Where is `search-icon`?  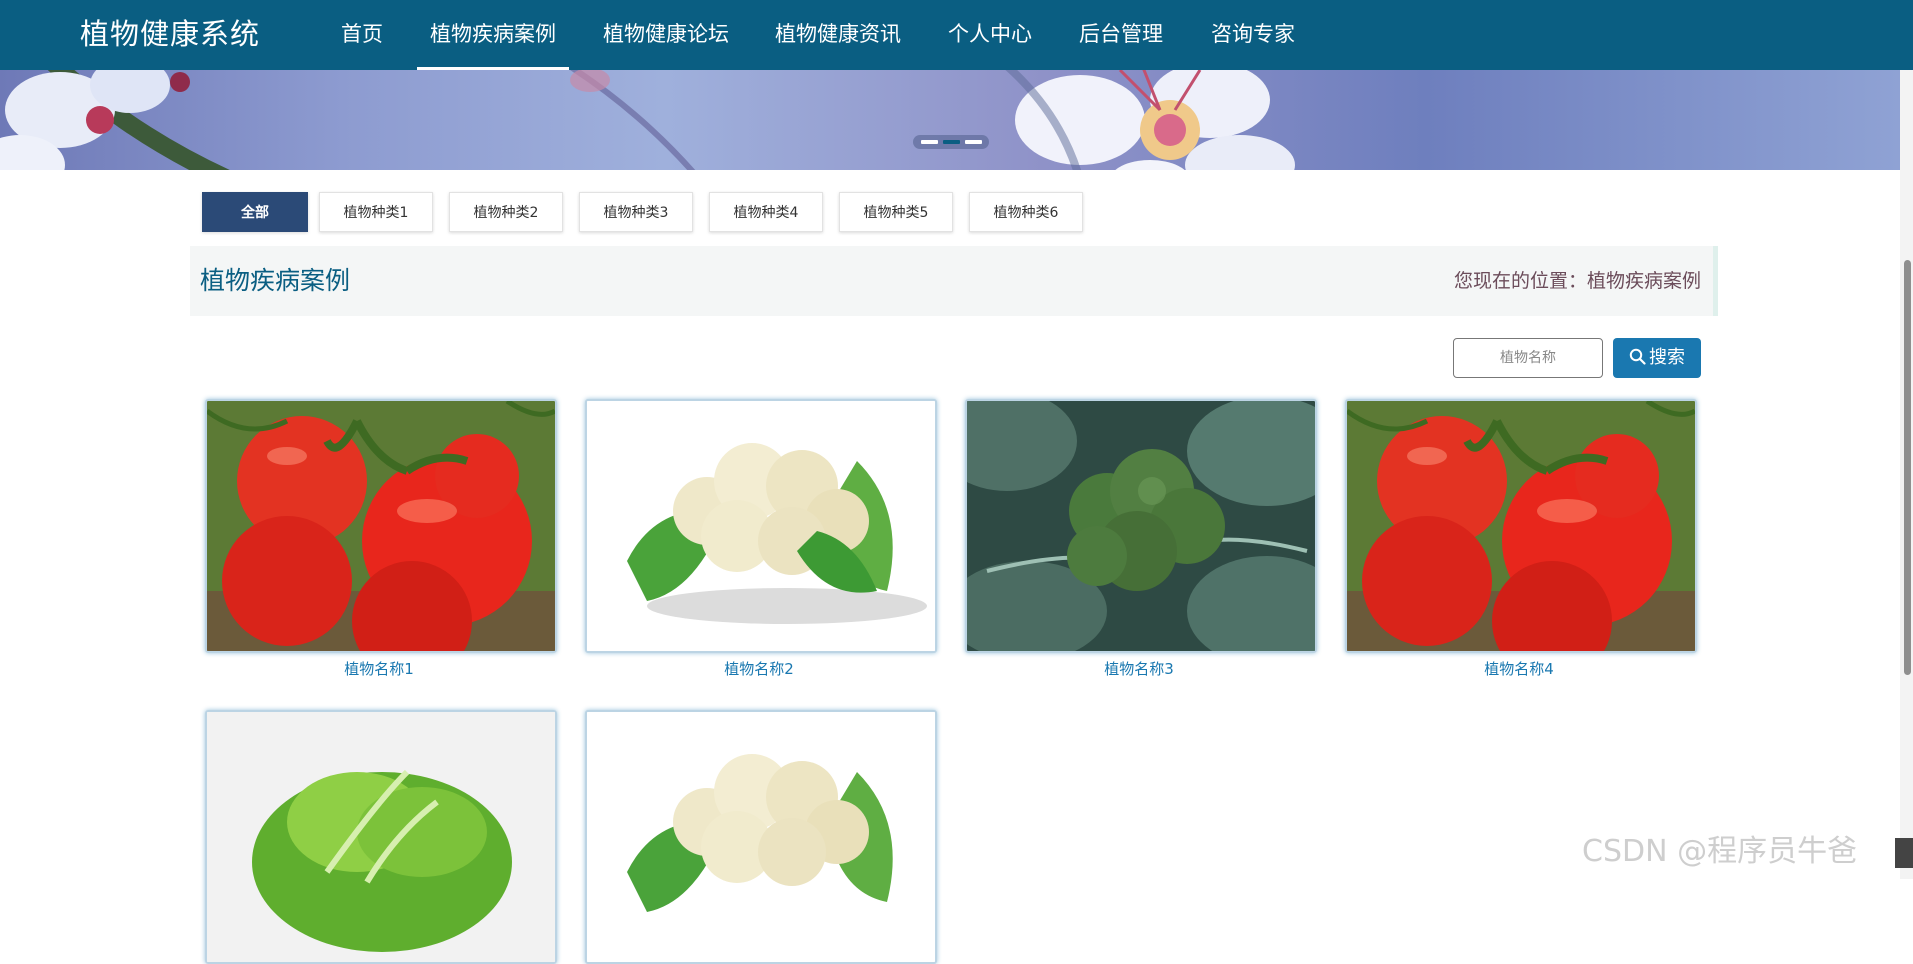 search-icon is located at coordinates (1637, 356).